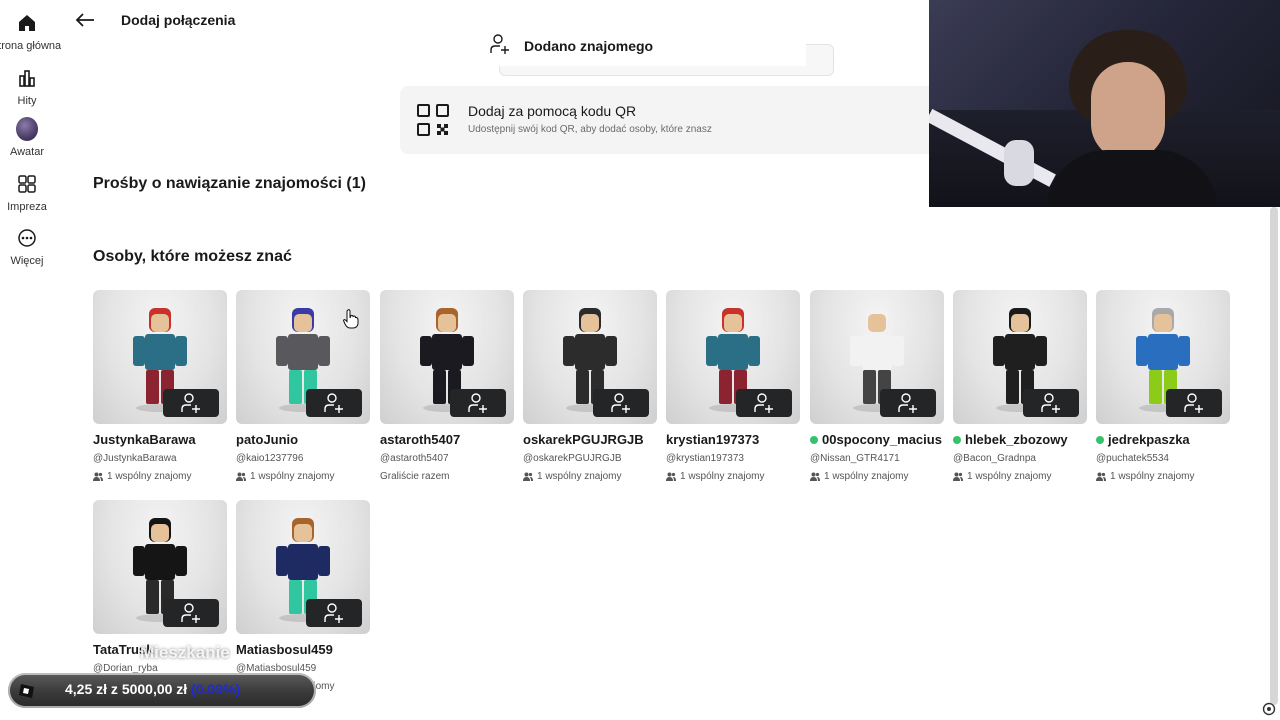  I want to click on sidebar-item-more: Więcej, so click(27, 247).